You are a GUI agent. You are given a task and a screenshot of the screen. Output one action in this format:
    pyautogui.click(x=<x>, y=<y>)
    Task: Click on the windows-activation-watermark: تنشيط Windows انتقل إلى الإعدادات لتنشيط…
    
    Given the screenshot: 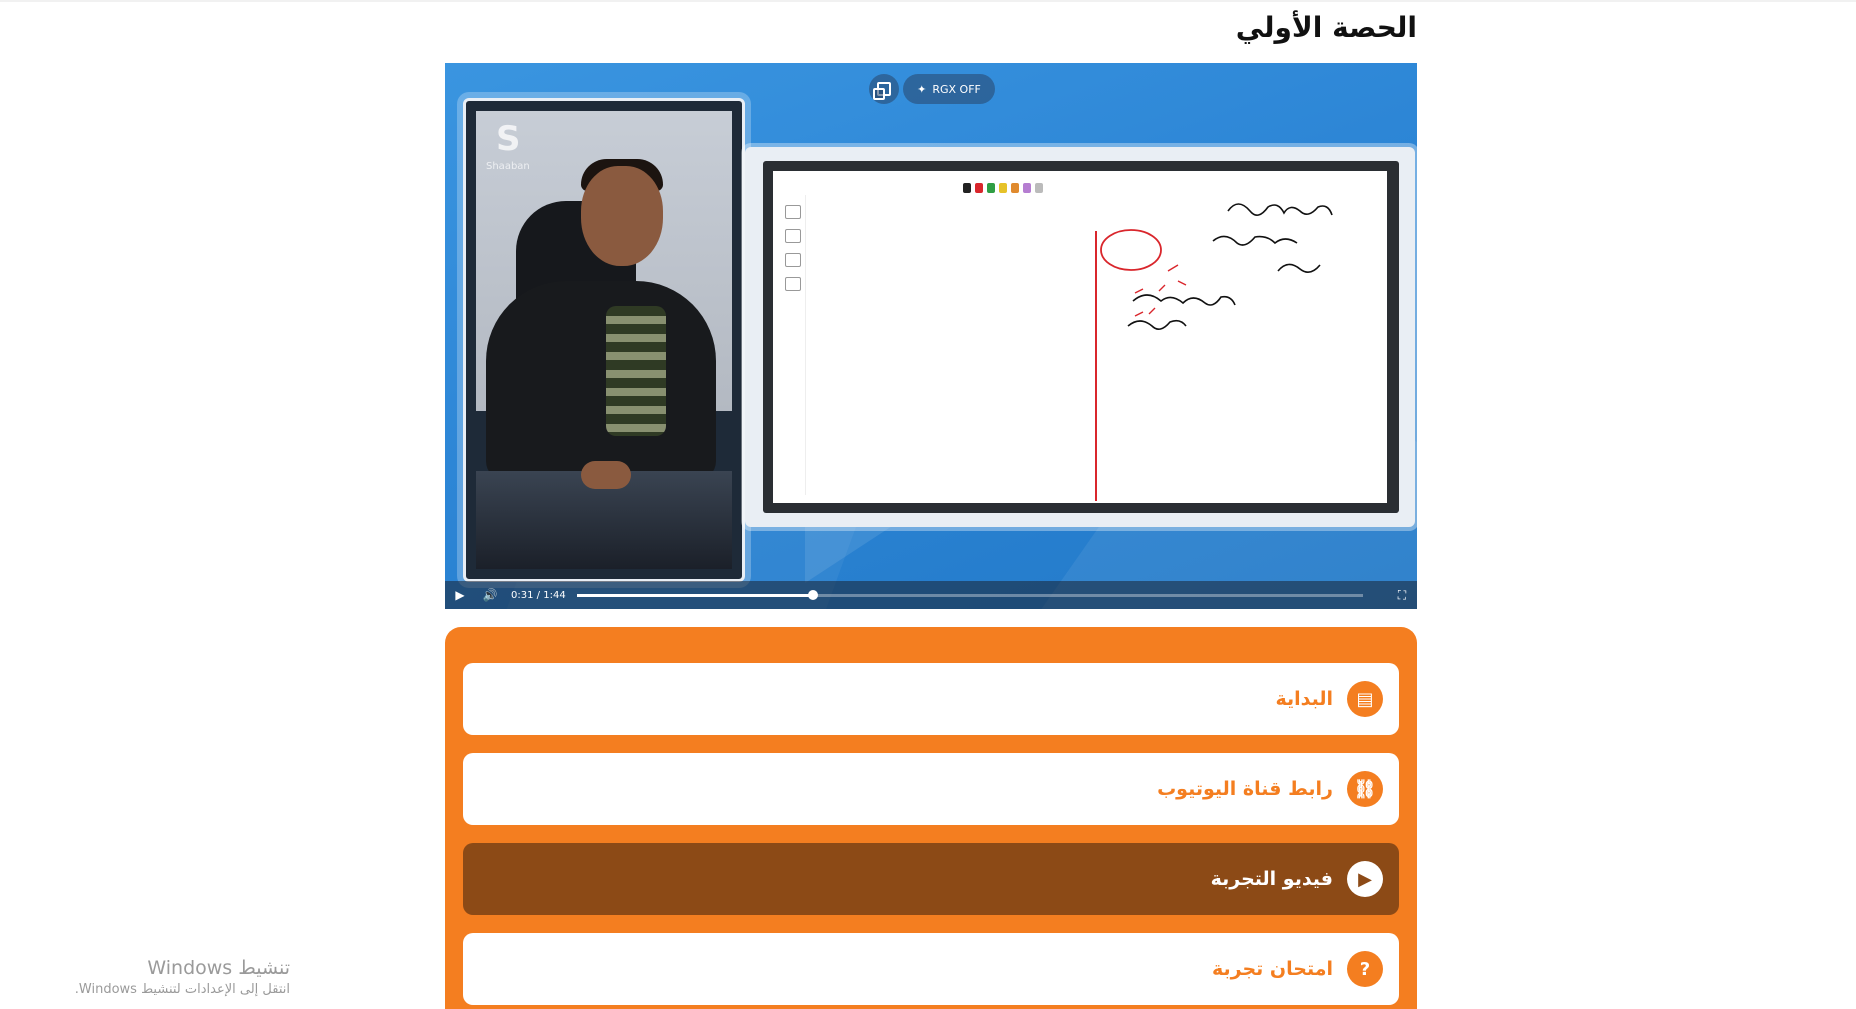 What is the action you would take?
    pyautogui.click(x=165, y=978)
    